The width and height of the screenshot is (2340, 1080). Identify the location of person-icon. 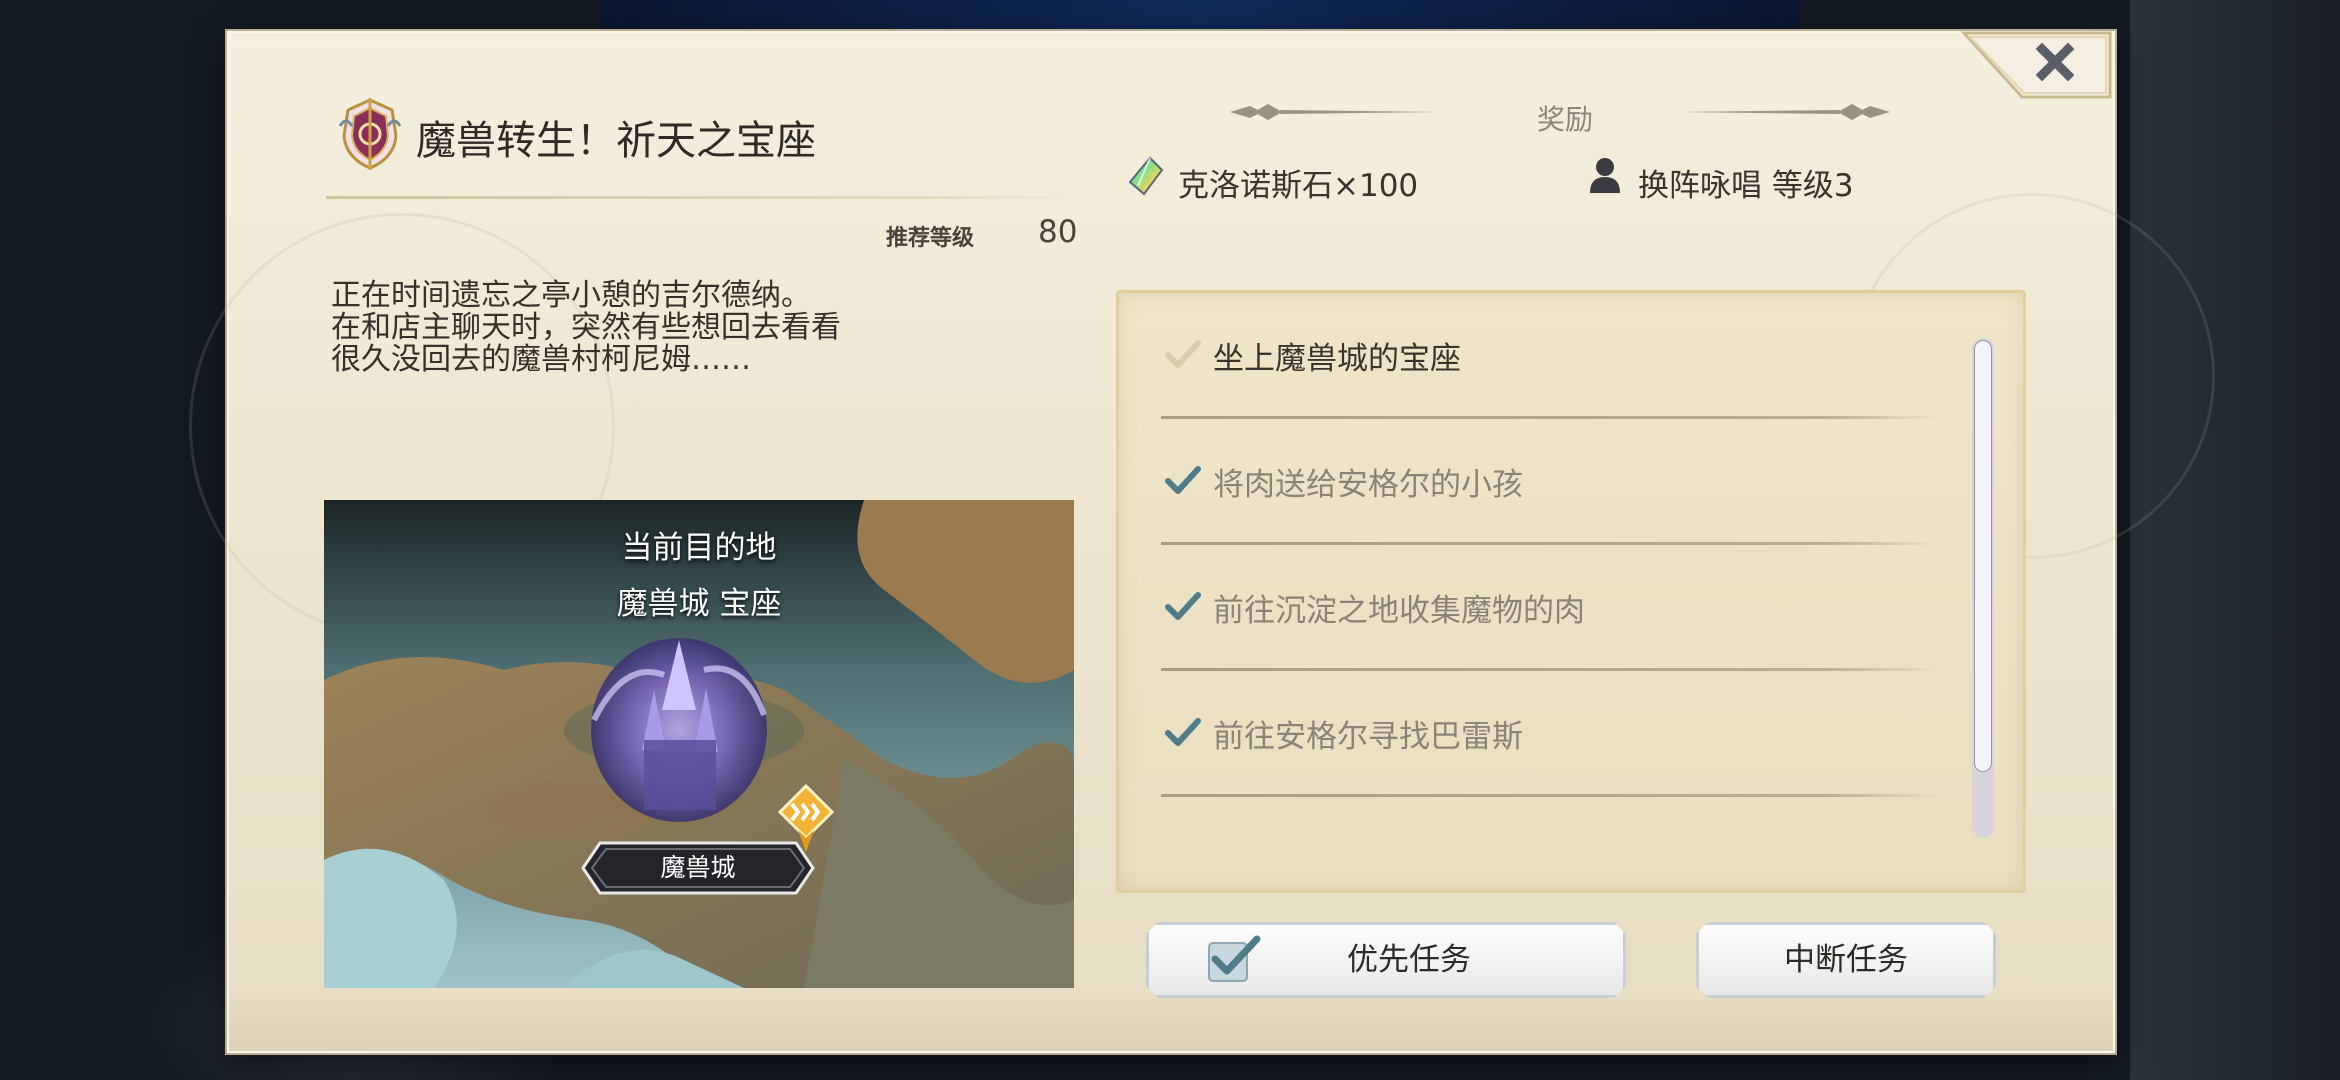
(1605, 175).